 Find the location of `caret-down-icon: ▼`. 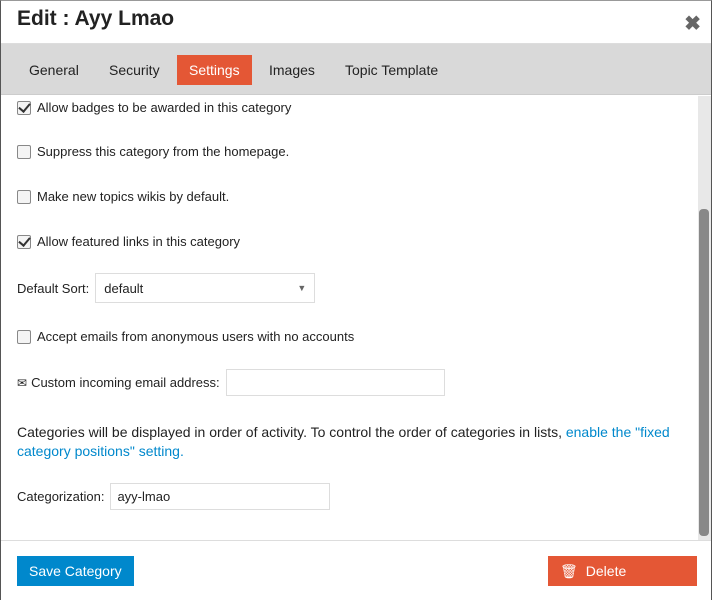

caret-down-icon: ▼ is located at coordinates (302, 288).